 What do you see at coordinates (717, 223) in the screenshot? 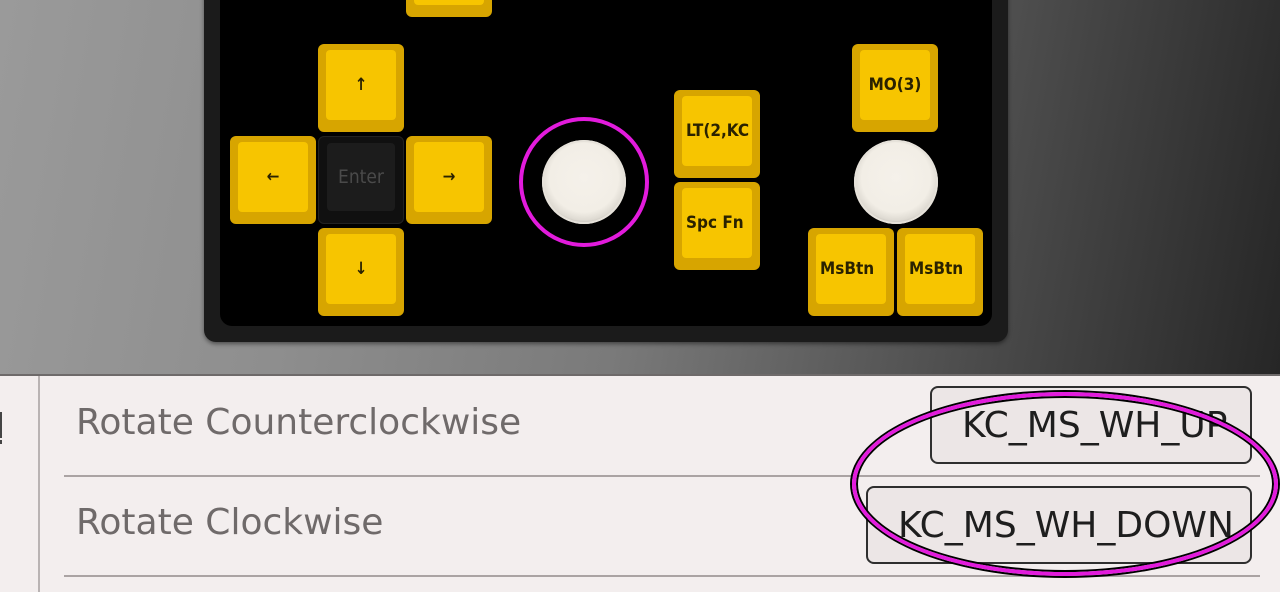
I see `key-space-fn-label: Spc Fn` at bounding box center [717, 223].